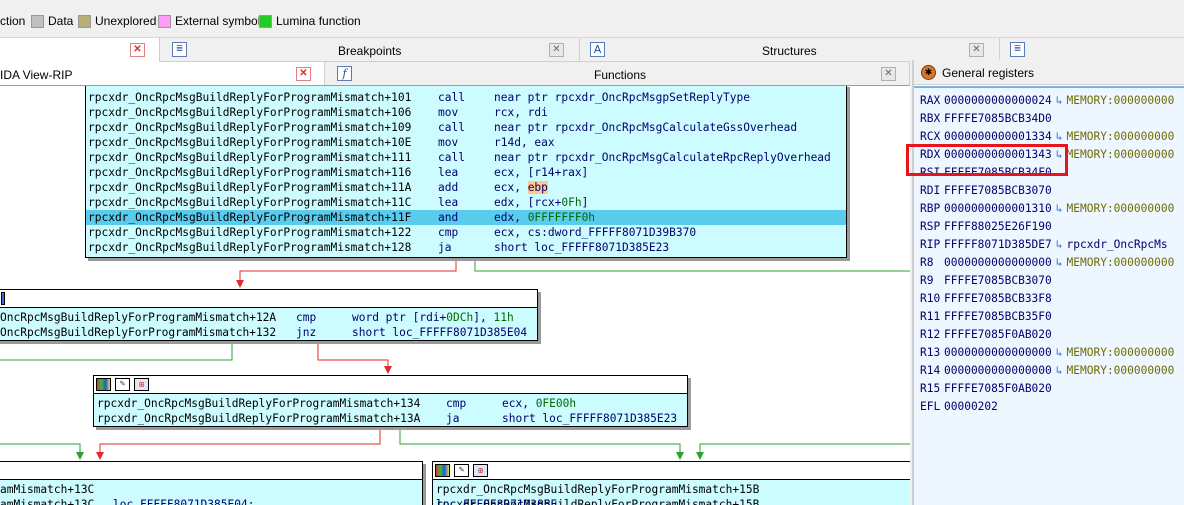 The height and width of the screenshot is (505, 1184). What do you see at coordinates (80, 50) in the screenshot?
I see `tab-blank: ✕` at bounding box center [80, 50].